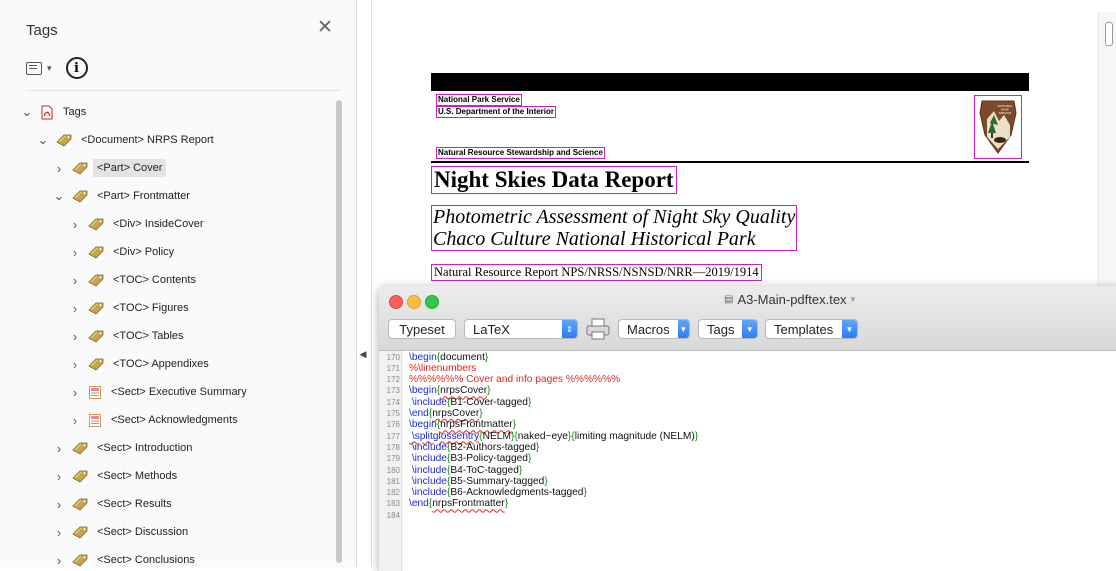 The image size is (1116, 571). I want to click on tree-item: › <Part> Cover, so click(109, 168).